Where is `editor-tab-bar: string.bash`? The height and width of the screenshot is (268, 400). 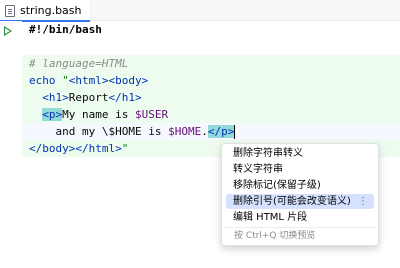 editor-tab-bar: string.bash is located at coordinates (200, 11).